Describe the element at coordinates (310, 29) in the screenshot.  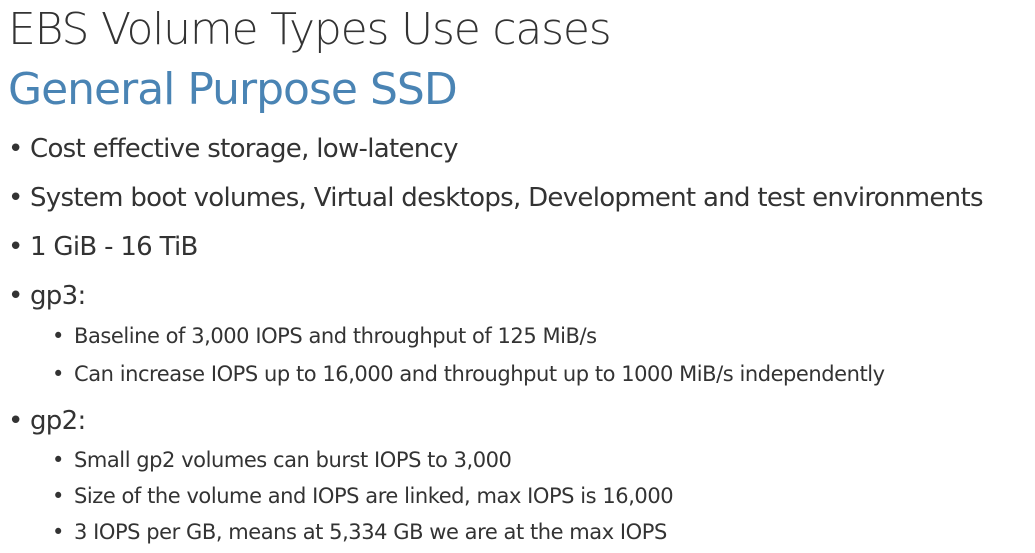
I see `slide-title: EBS Volume Types Use cases` at that location.